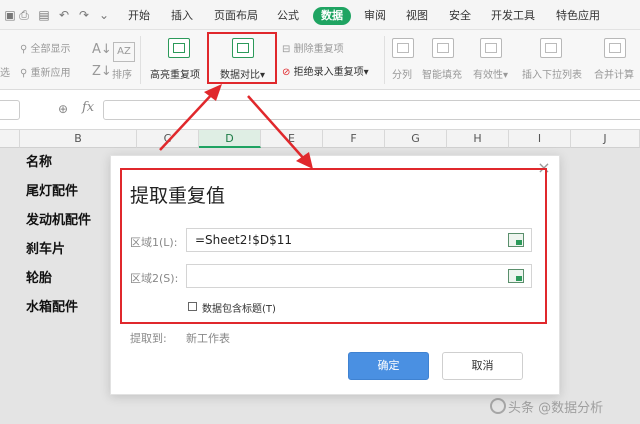  I want to click on smart-fill-button: 智能填充, so click(442, 73).